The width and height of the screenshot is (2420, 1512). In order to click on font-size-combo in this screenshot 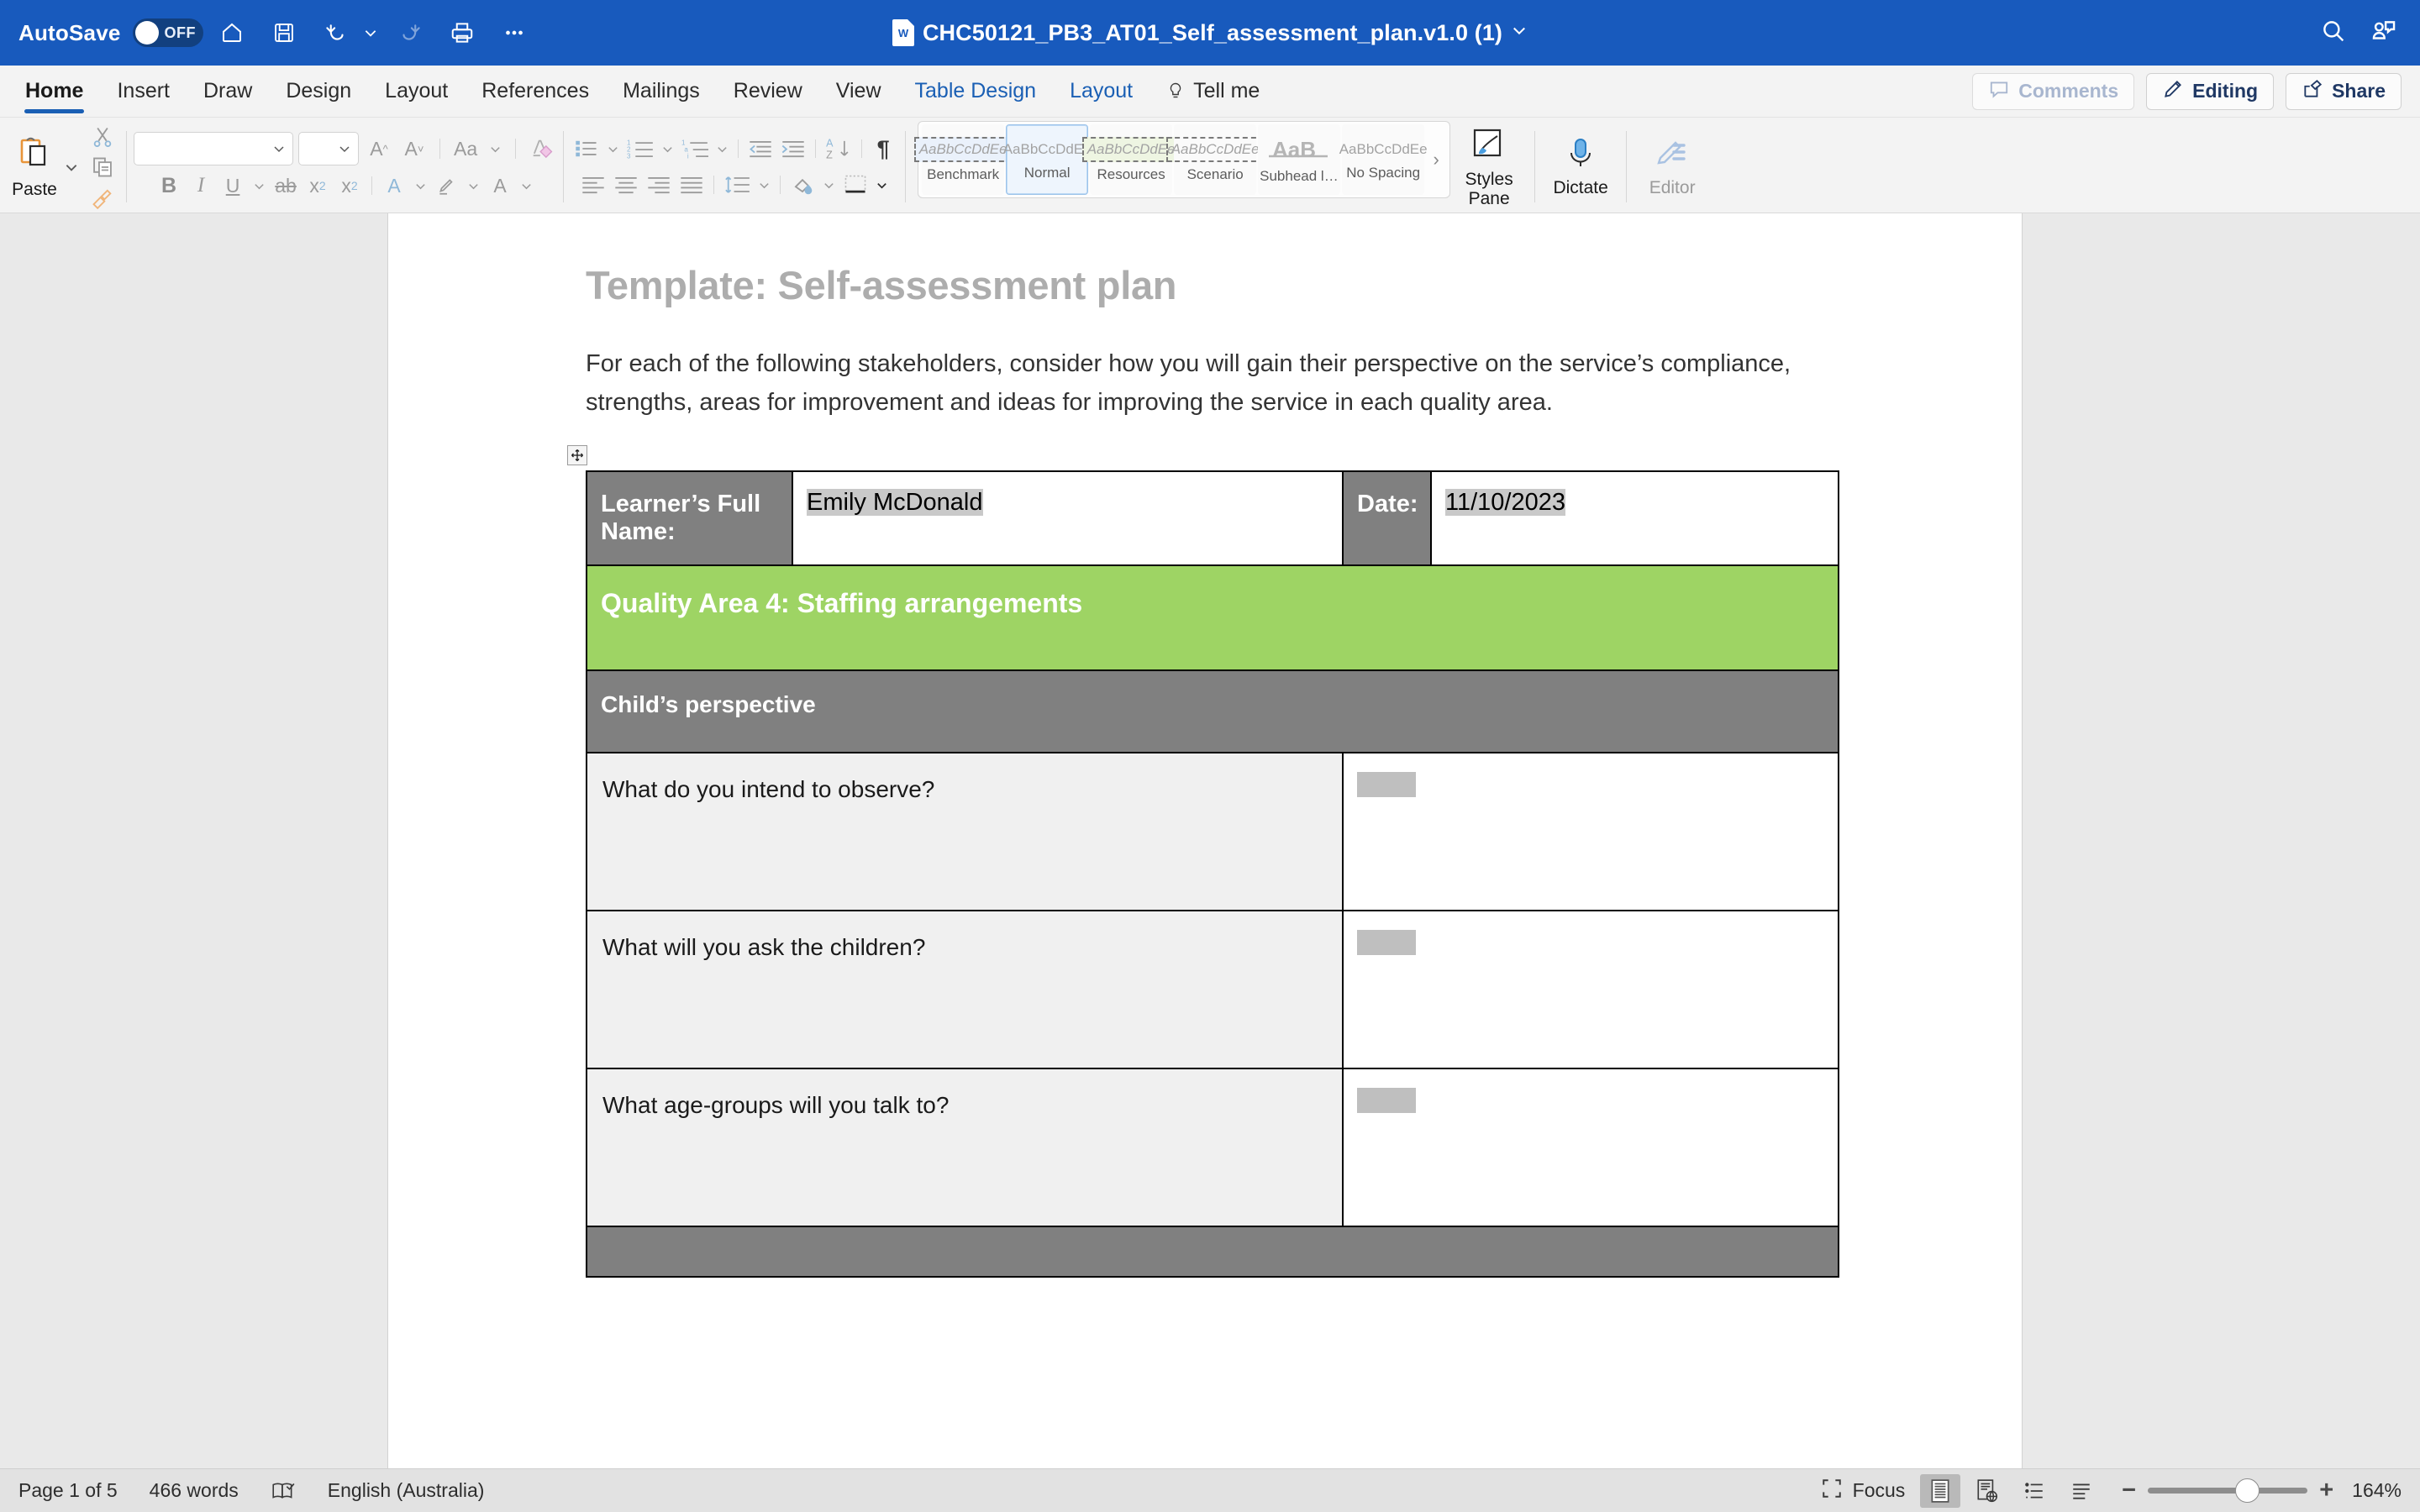, I will do `click(329, 148)`.